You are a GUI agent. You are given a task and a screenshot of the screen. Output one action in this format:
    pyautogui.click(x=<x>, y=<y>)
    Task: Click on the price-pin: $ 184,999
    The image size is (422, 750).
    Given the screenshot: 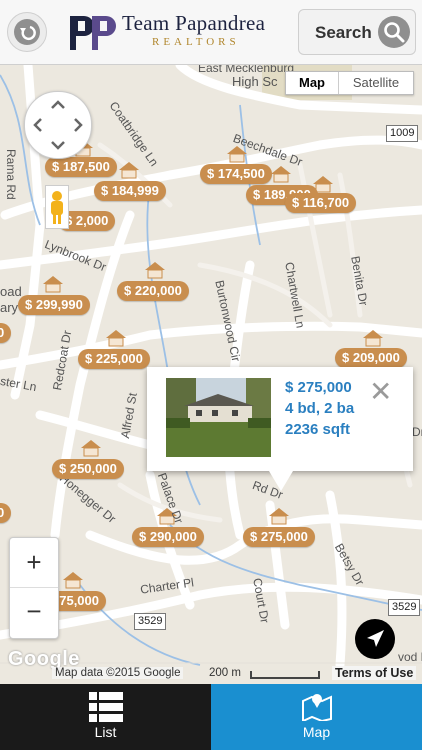 What is the action you would take?
    pyautogui.click(x=130, y=191)
    